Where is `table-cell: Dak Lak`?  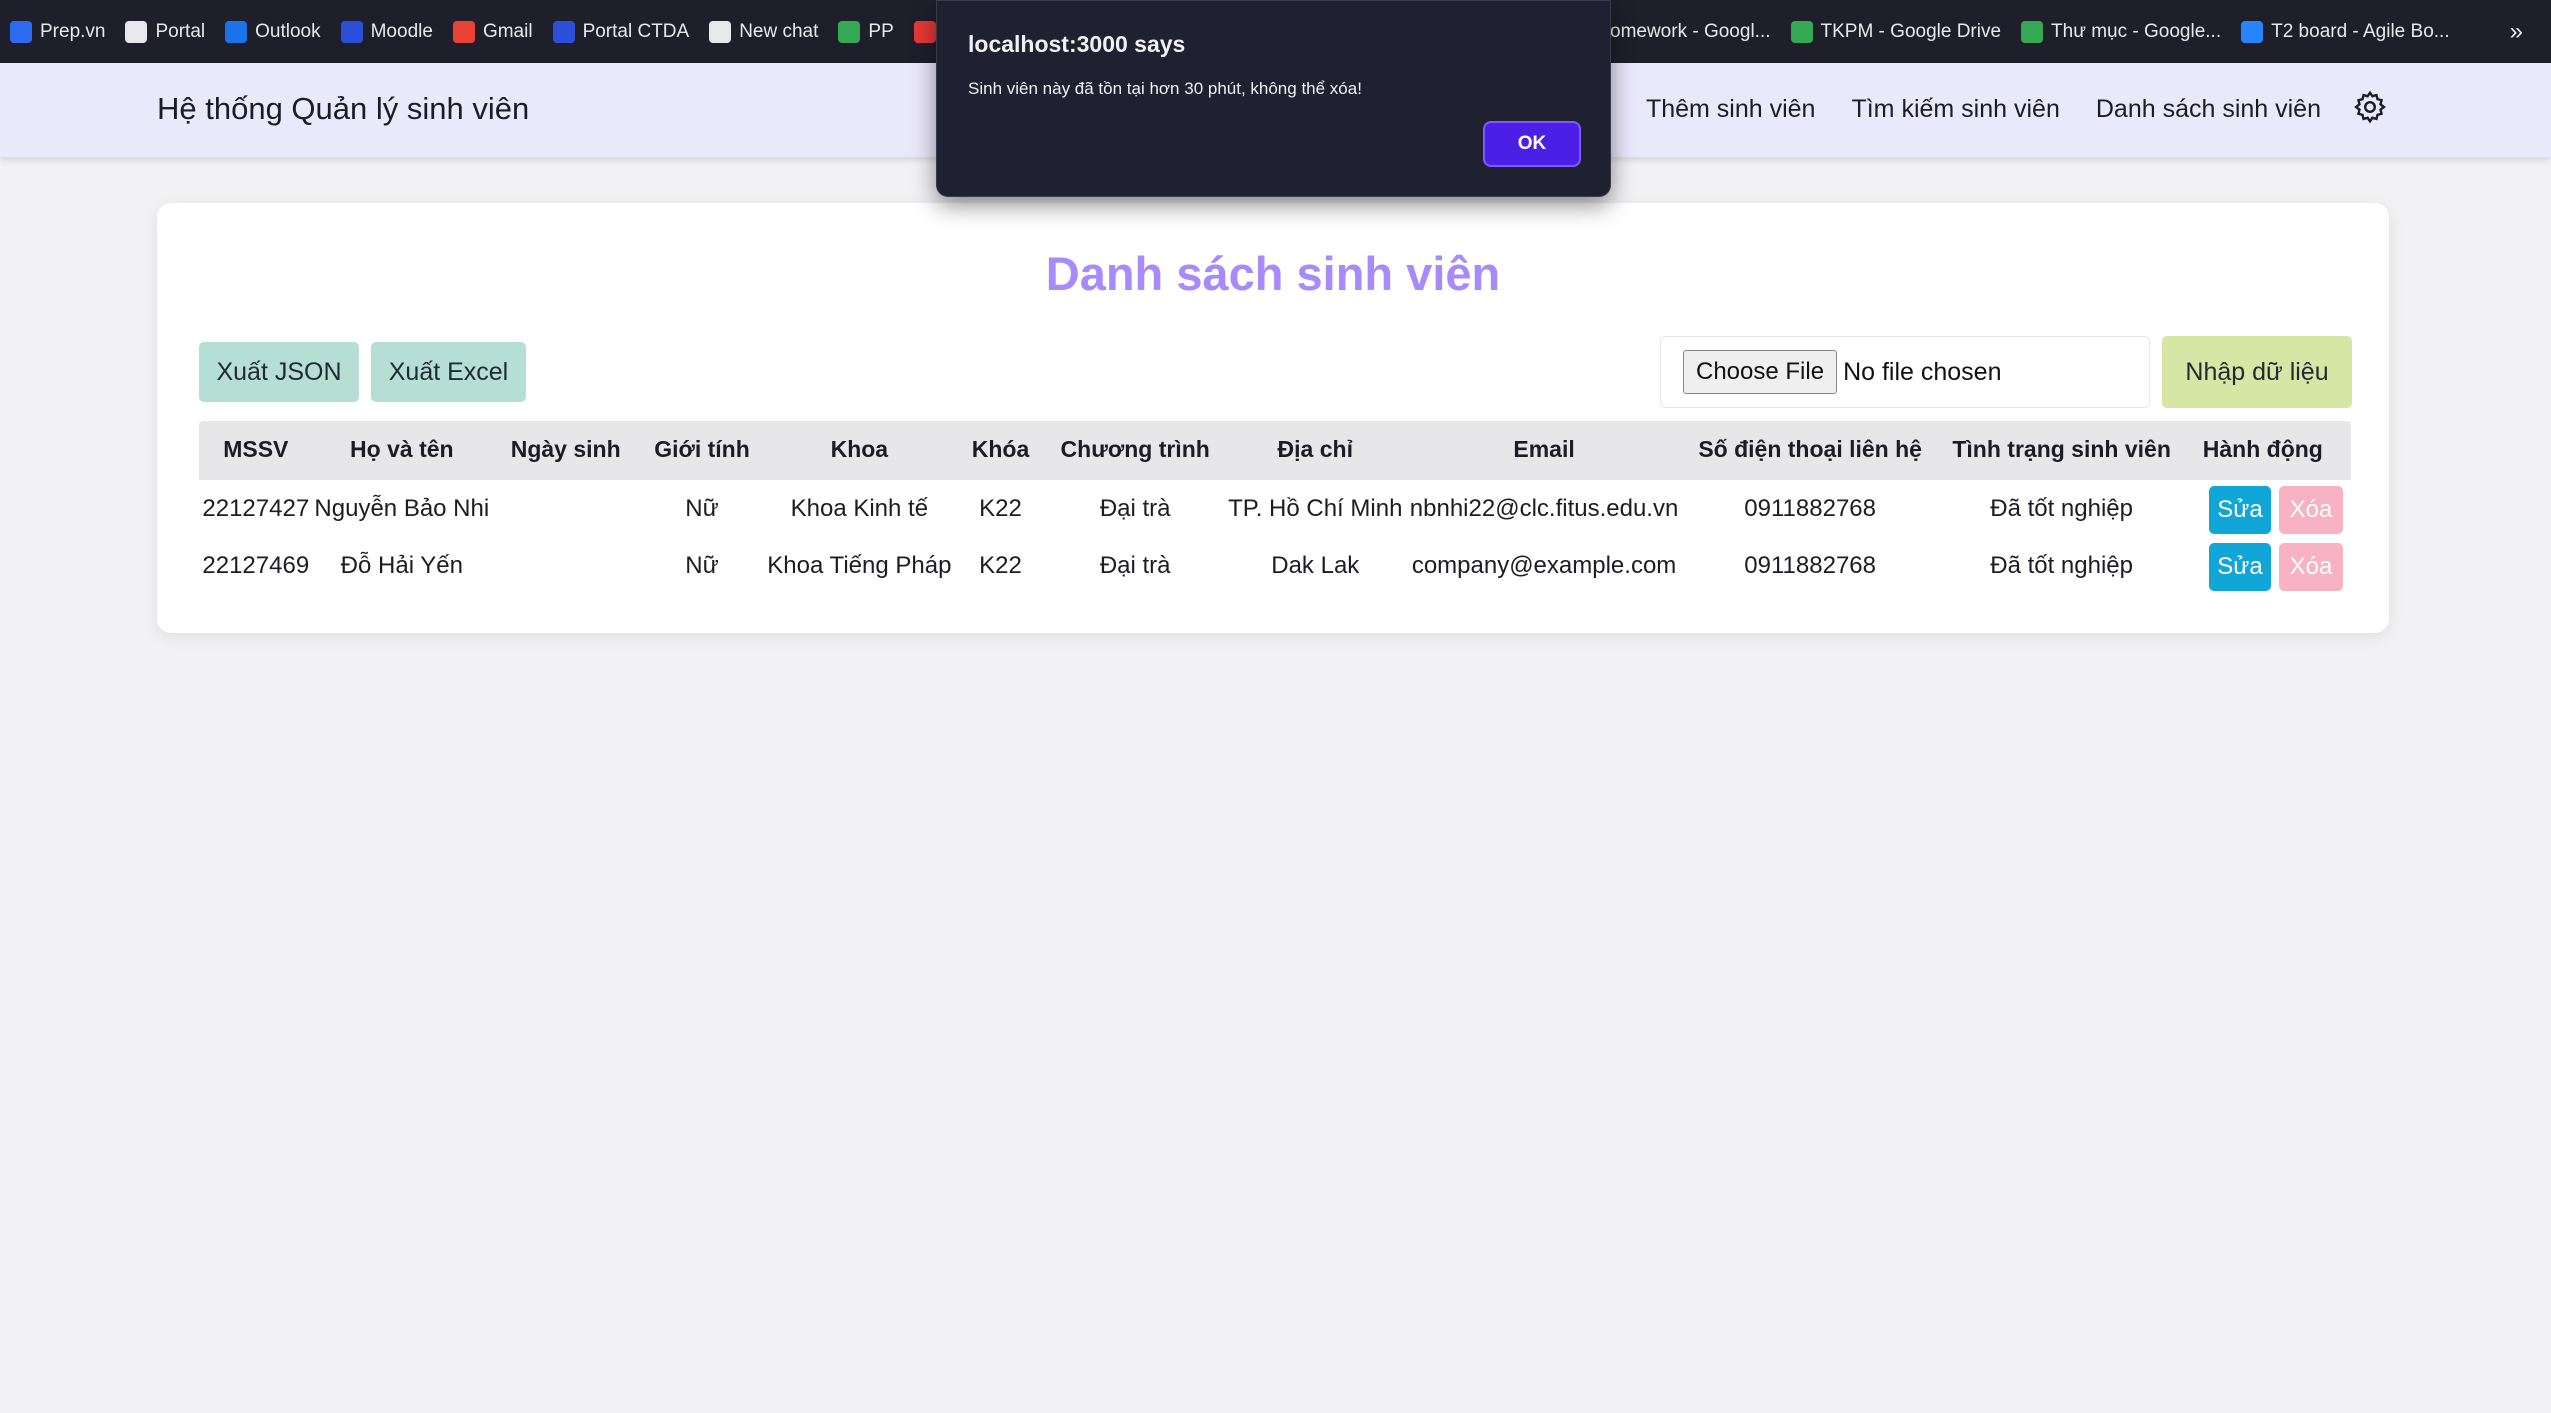 table-cell: Dak Lak is located at coordinates (1315, 565).